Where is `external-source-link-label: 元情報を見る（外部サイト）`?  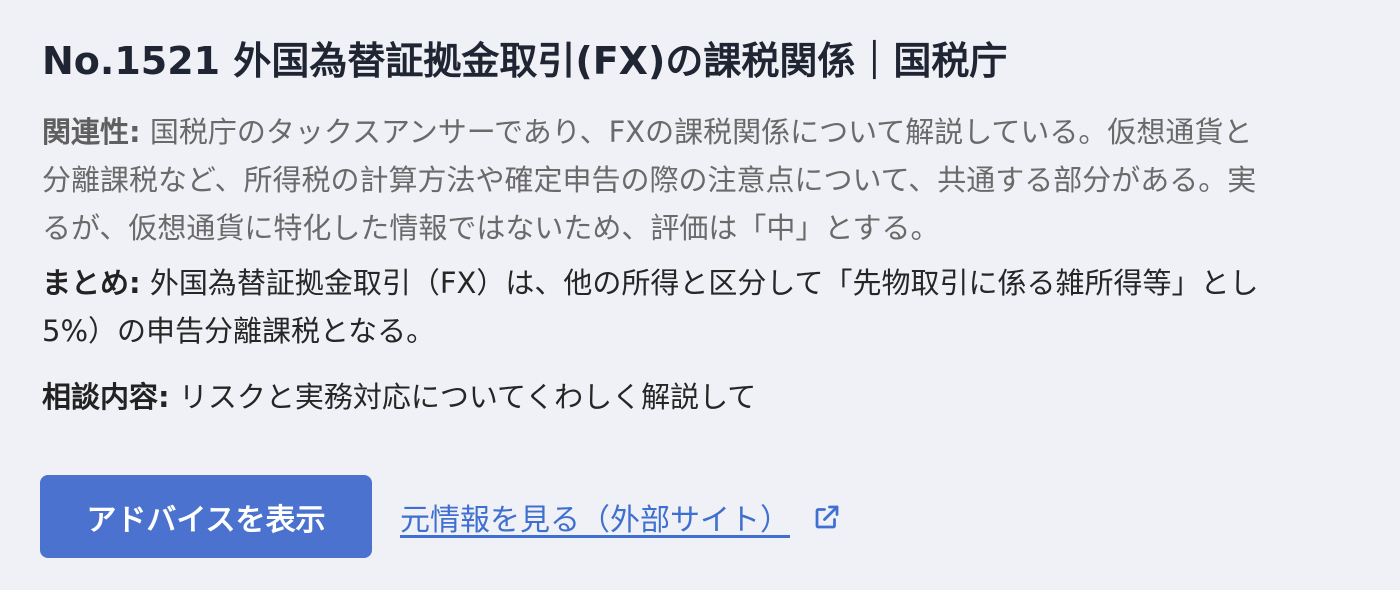 external-source-link-label: 元情報を見る（外部サイト） is located at coordinates (595, 520).